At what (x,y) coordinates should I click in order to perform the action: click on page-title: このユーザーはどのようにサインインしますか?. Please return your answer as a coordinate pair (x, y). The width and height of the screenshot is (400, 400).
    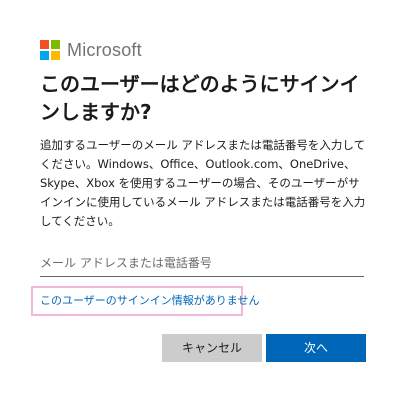
    Looking at the image, I should click on (200, 98).